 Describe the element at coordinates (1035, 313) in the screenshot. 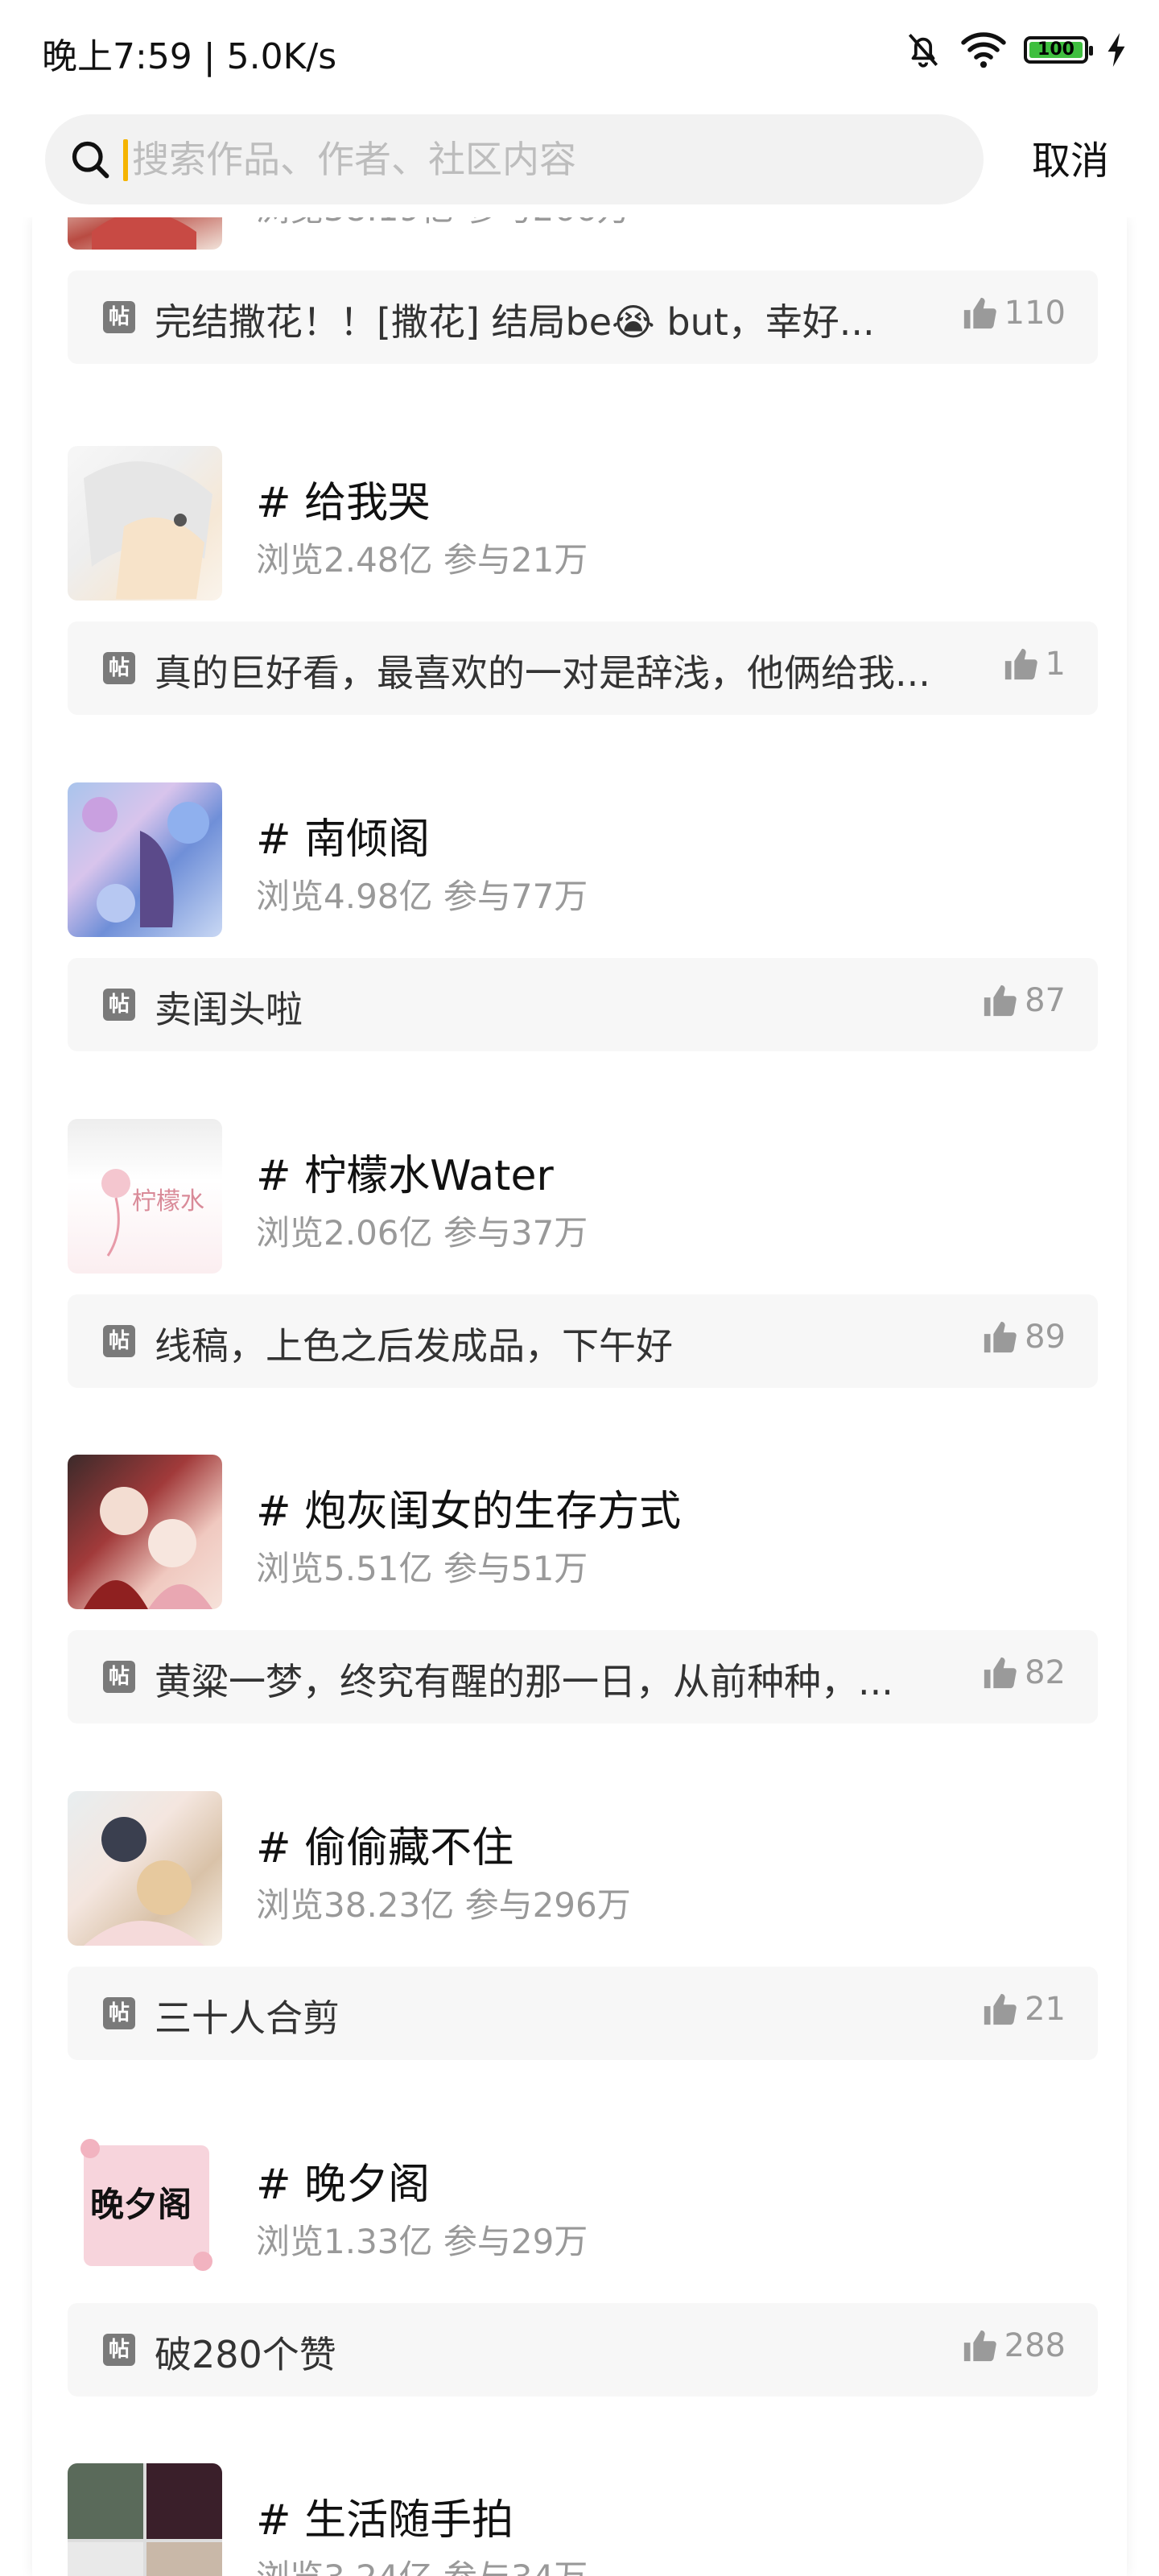

I see `like-count: 110` at that location.